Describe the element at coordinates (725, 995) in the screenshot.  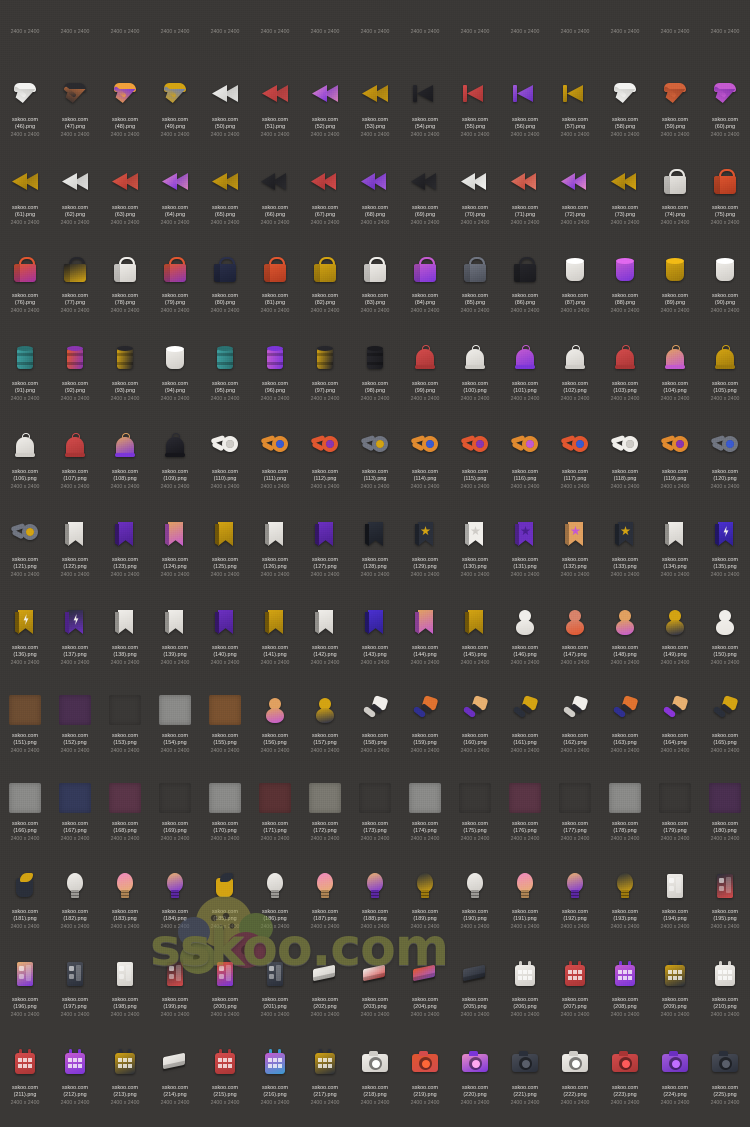
I see `file-item: sskoo.com (210).png 2400 x 2400` at that location.